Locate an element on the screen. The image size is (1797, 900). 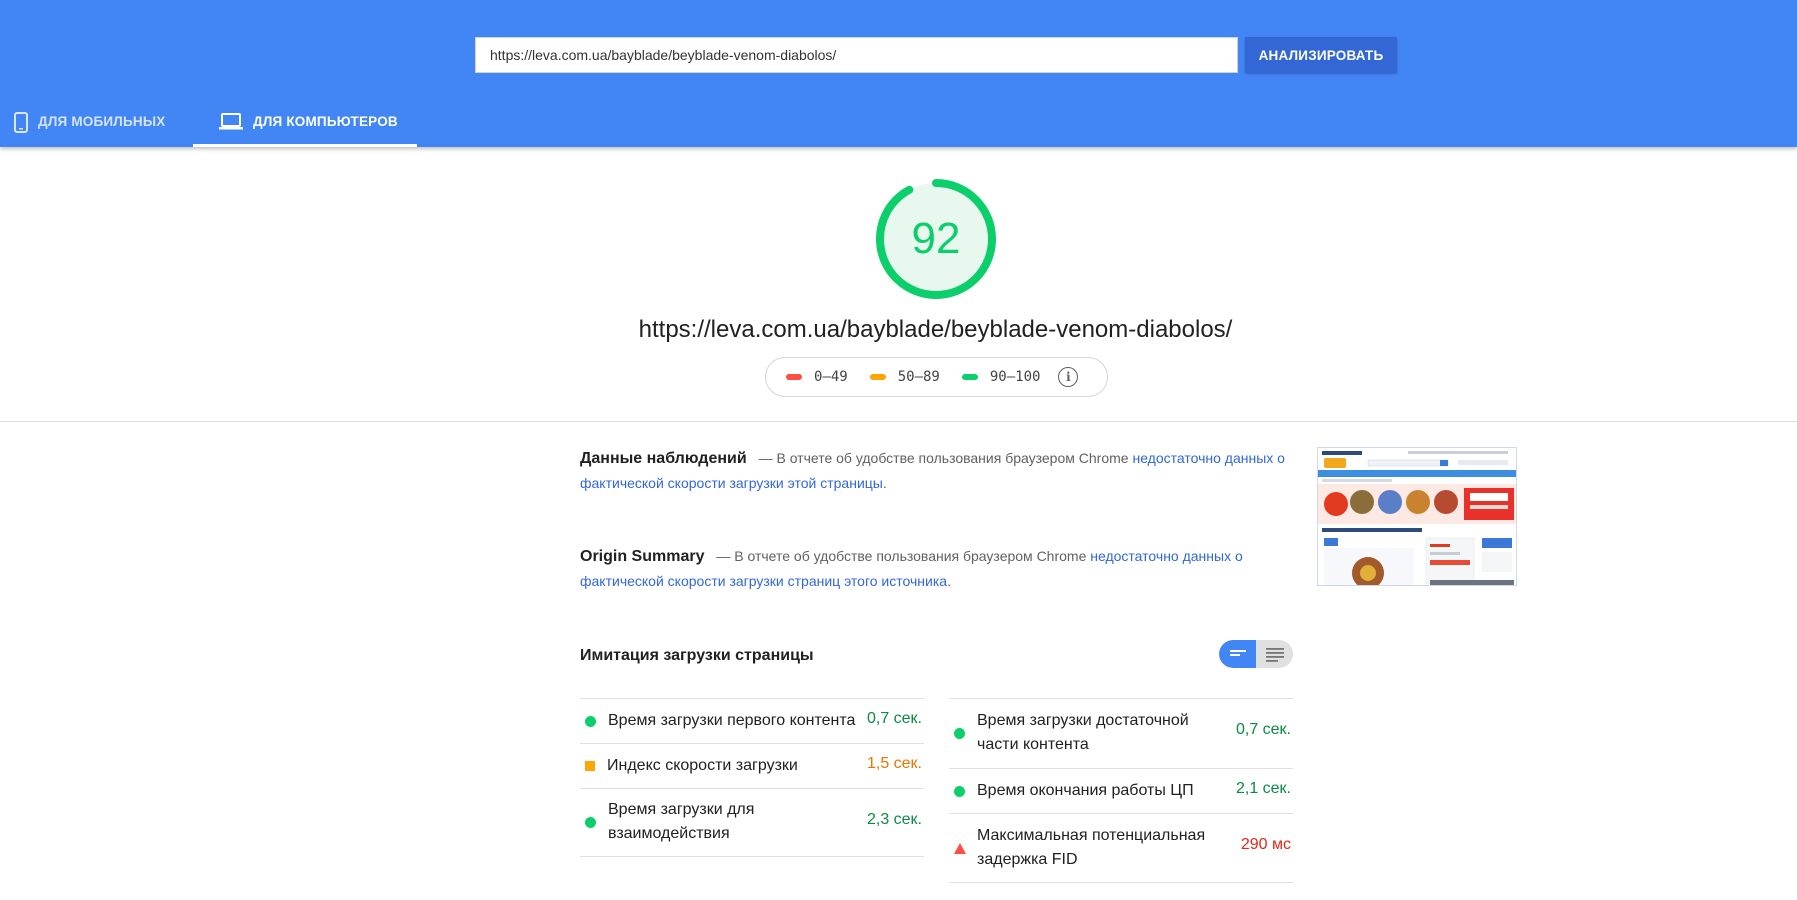
metric-value: 290 мс is located at coordinates (1265, 844).